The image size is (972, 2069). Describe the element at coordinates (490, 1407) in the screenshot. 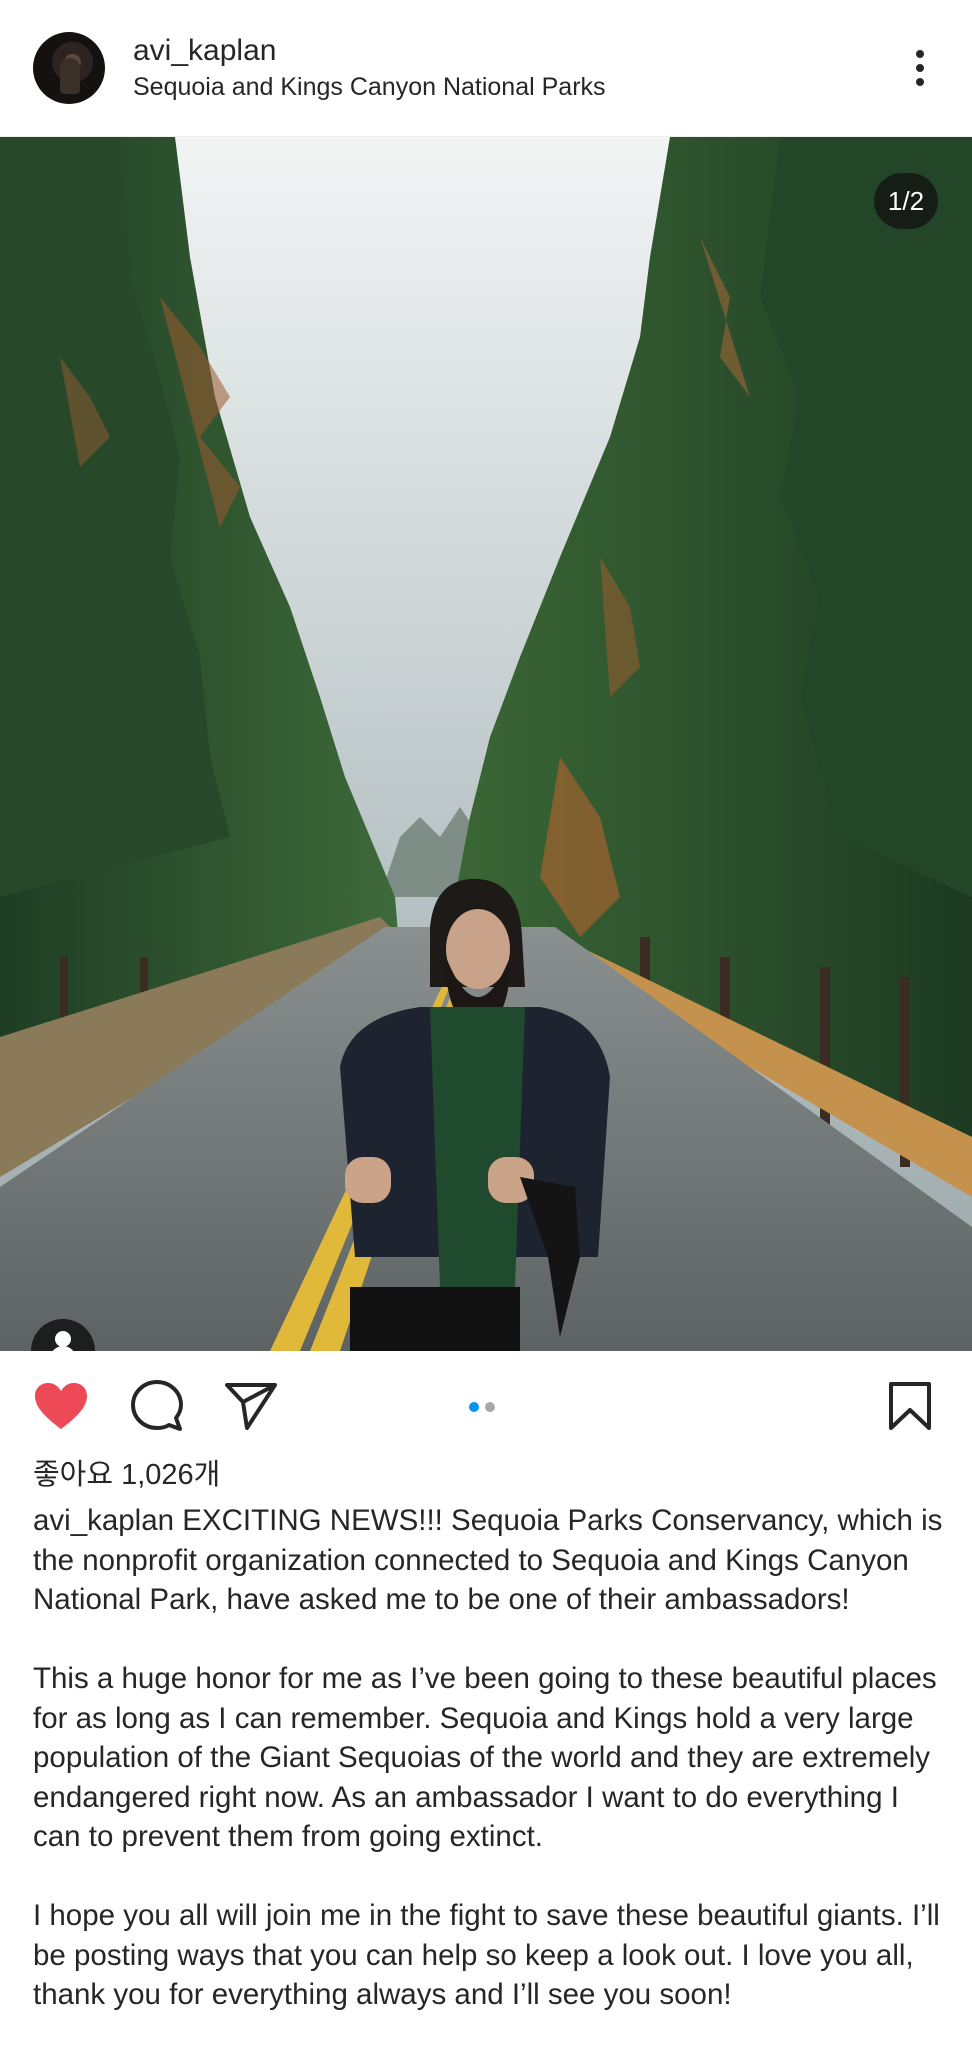

I see `carousel-dot` at that location.